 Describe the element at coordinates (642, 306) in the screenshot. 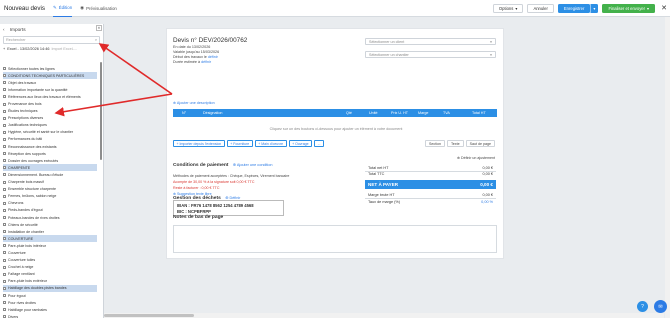

I see `help-icon: ?` at that location.